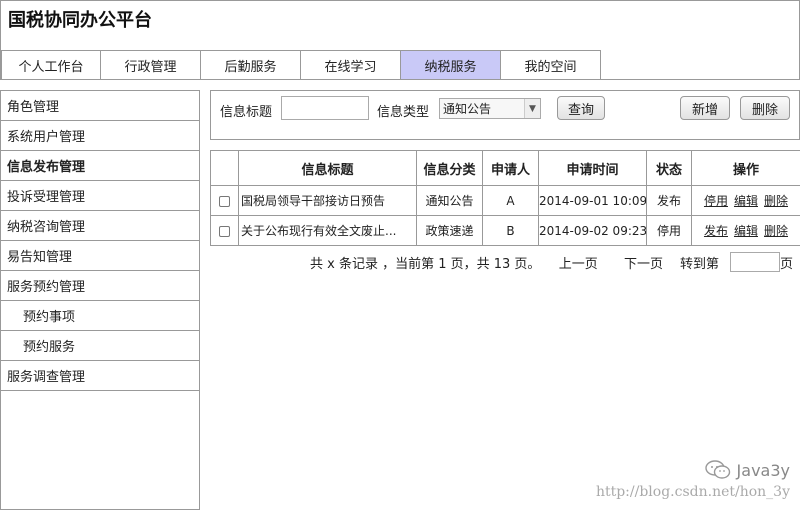 Image resolution: width=800 pixels, height=510 pixels. Describe the element at coordinates (745, 168) in the screenshot. I see `header-actions: 操作` at that location.